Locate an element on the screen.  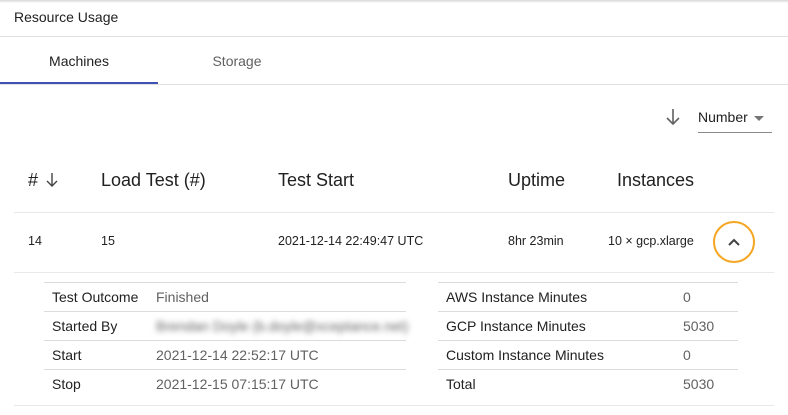
column-sort-icon is located at coordinates (52, 180).